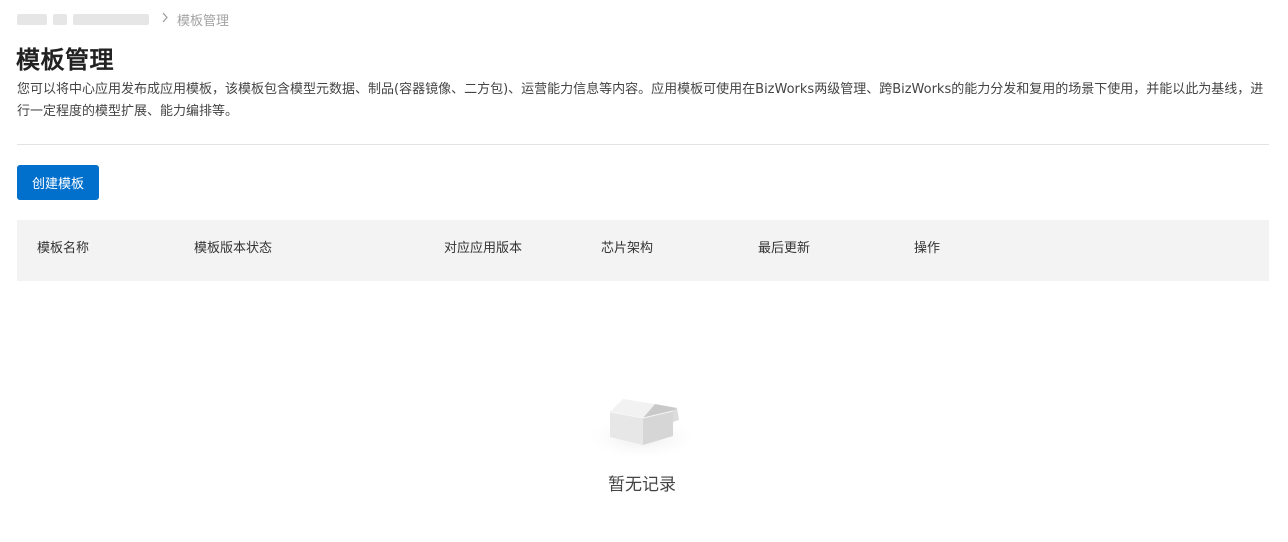 This screenshot has height=542, width=1288. Describe the element at coordinates (165, 19) in the screenshot. I see `chevron-right-icon` at that location.